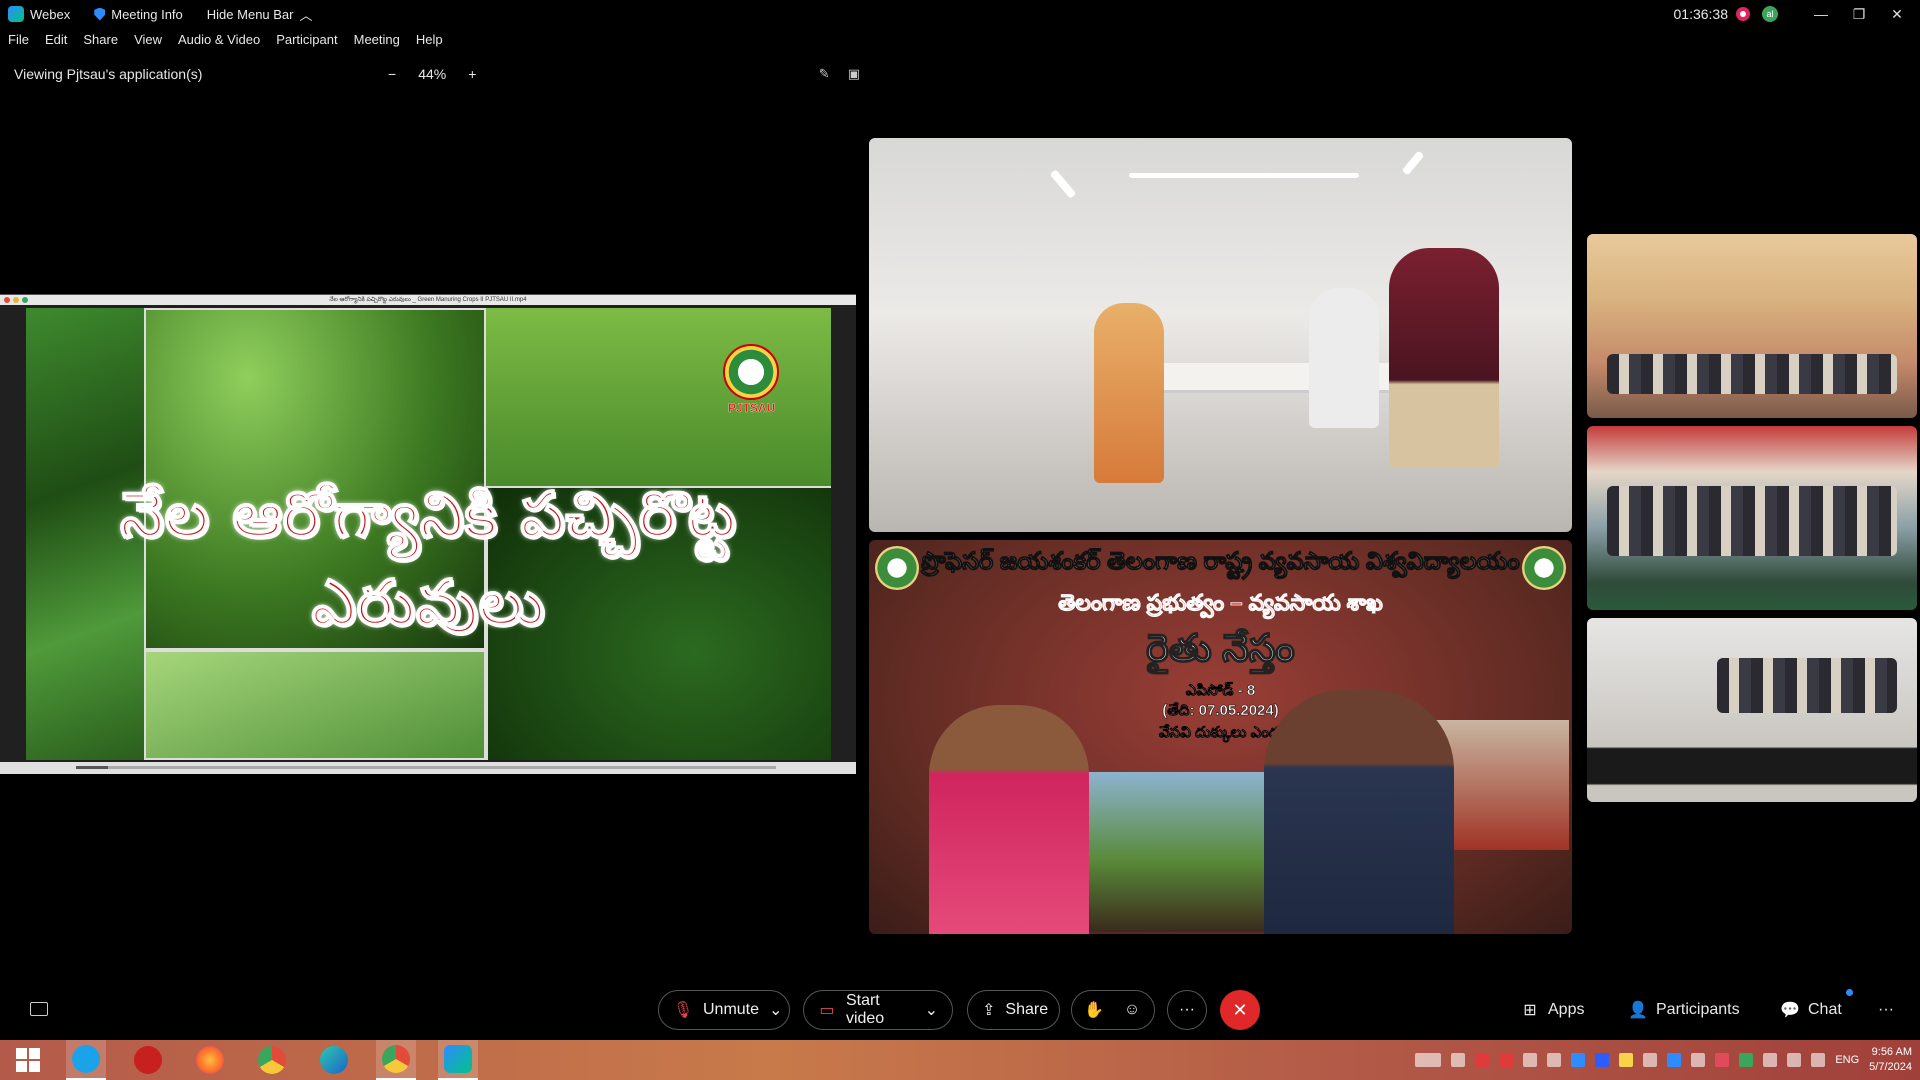  What do you see at coordinates (472, 74) in the screenshot?
I see `zoom-in-button: +` at bounding box center [472, 74].